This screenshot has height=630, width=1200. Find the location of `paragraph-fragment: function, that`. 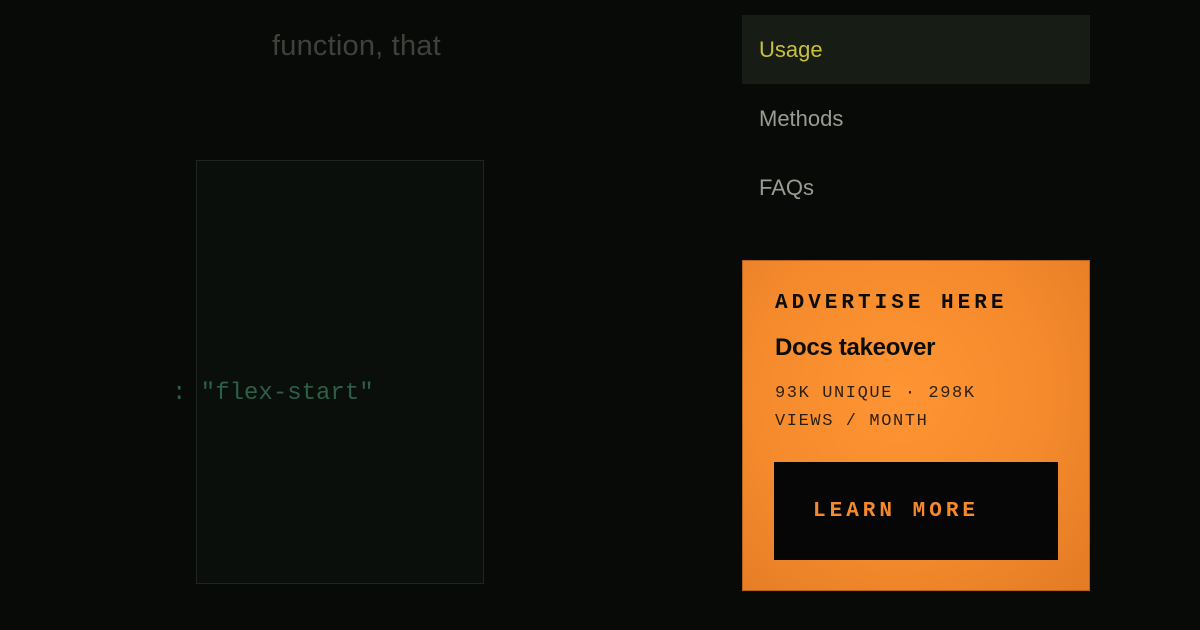

paragraph-fragment: function, that is located at coordinates (344, 49).